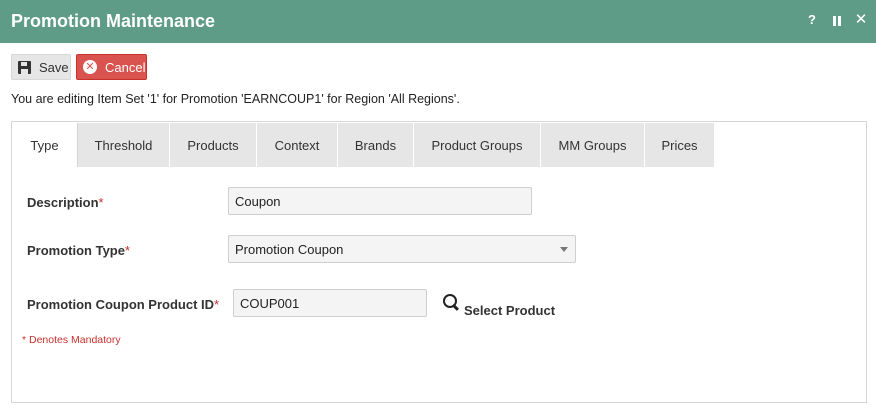 The width and height of the screenshot is (876, 410). What do you see at coordinates (861, 19) in the screenshot?
I see `close-icon: ✕` at bounding box center [861, 19].